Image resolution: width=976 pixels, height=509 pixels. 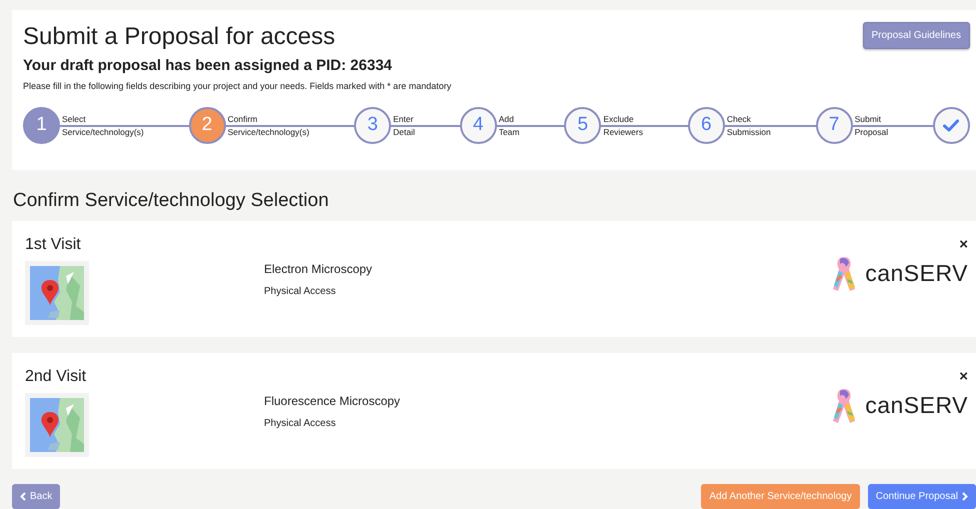 I want to click on step-label: Reviewers, so click(x=623, y=132).